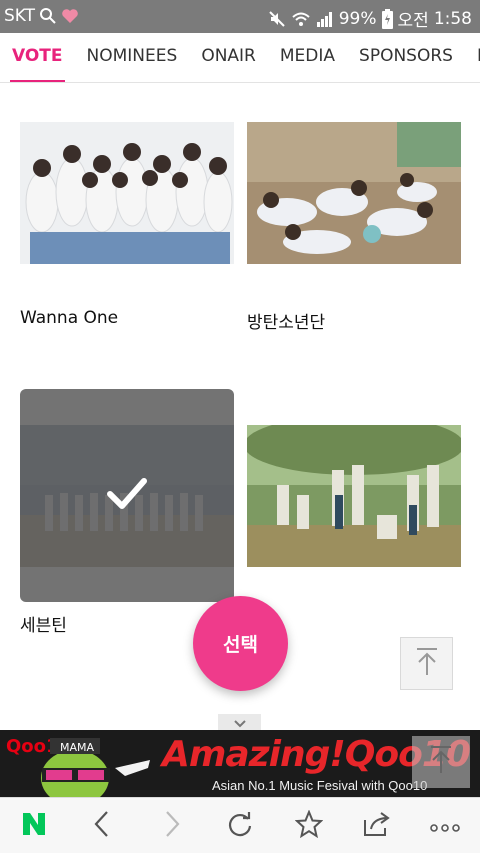 This screenshot has height=853, width=480. I want to click on status-bar: SKT 99% 오전 1:58, so click(240, 16).